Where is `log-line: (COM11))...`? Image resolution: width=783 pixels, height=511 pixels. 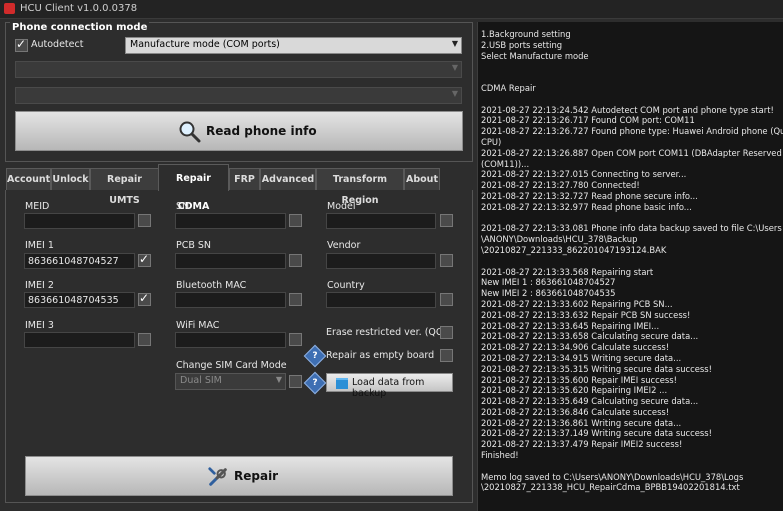
log-line: (COM11))... is located at coordinates (505, 163).